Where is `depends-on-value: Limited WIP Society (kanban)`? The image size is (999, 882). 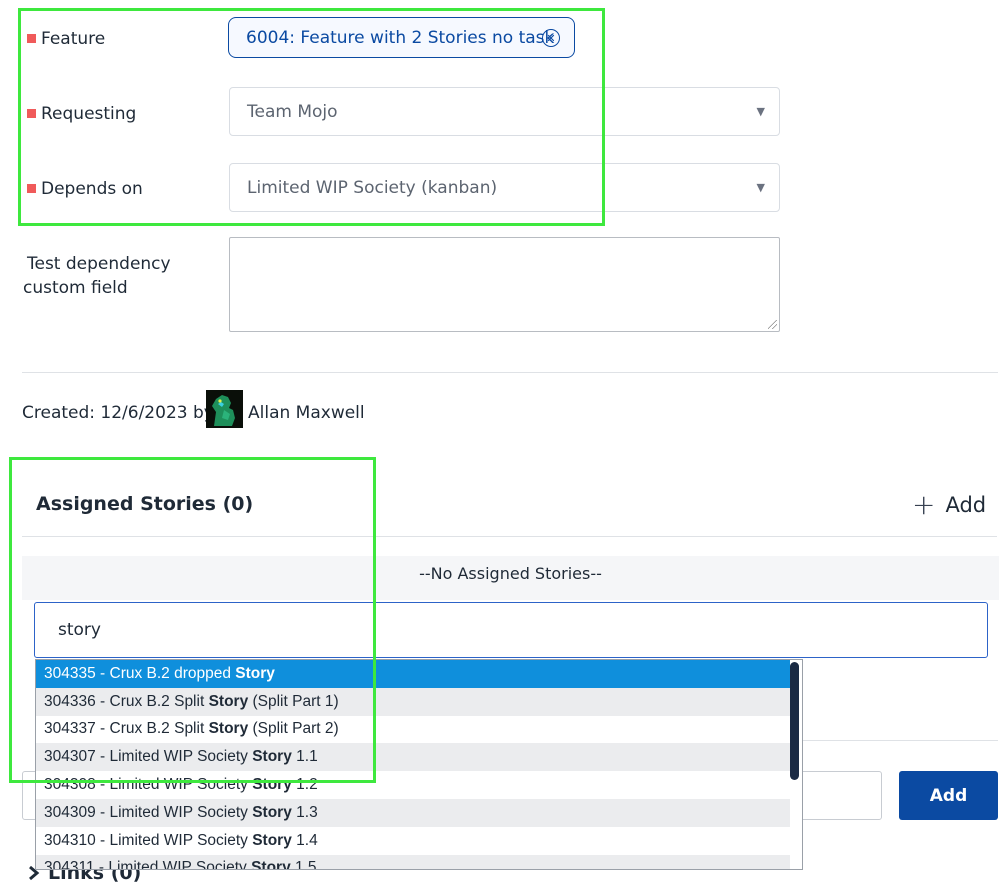 depends-on-value: Limited WIP Society (kanban) is located at coordinates (372, 187).